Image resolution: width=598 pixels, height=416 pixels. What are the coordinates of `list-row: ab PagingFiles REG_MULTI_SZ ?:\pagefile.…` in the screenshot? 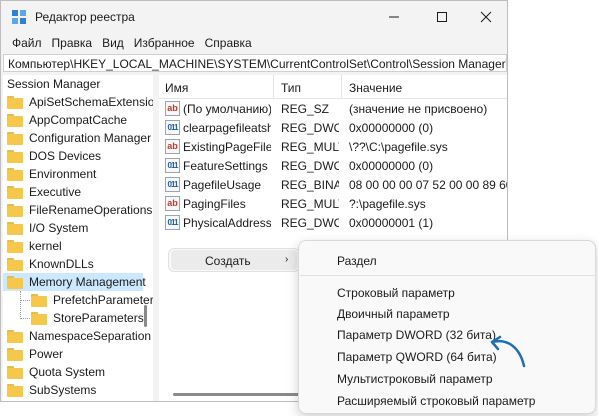 It's located at (333, 203).